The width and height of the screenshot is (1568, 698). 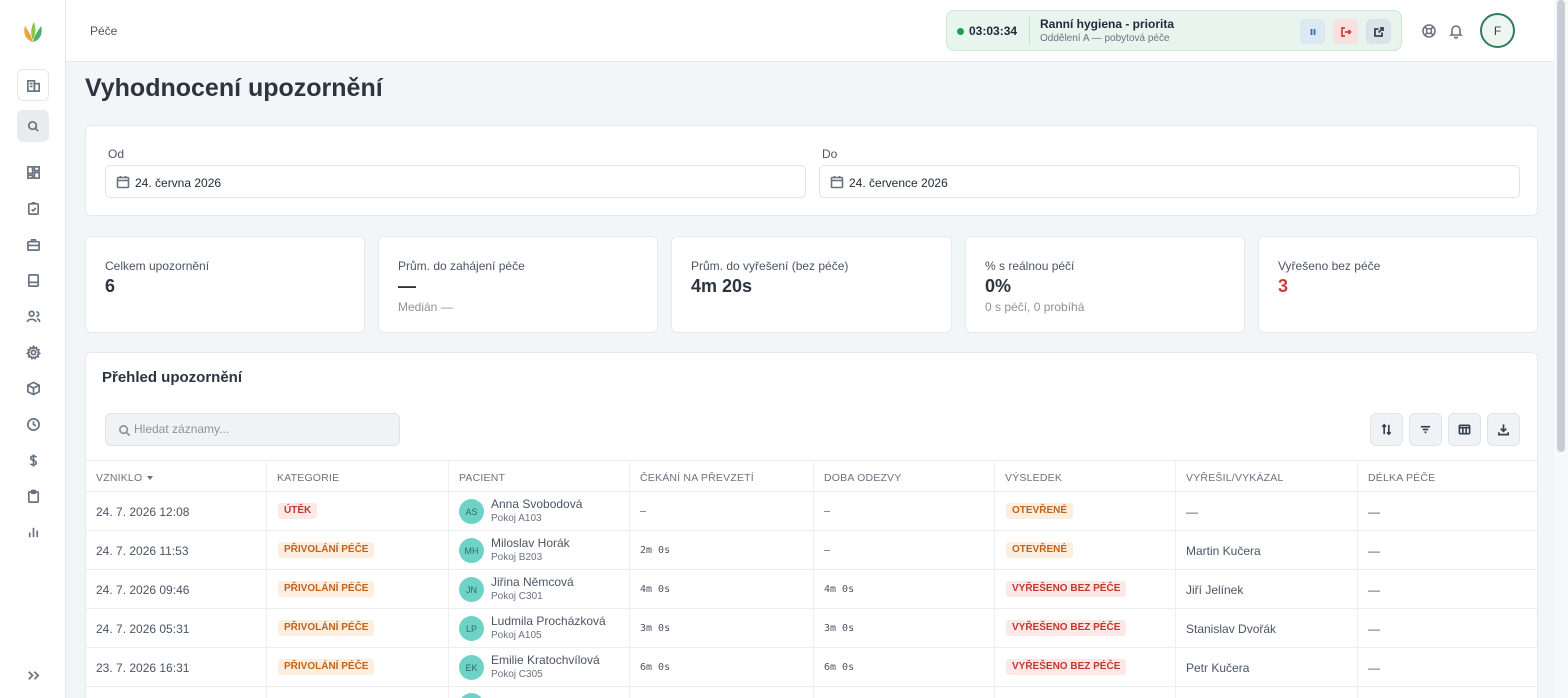 I want to click on stat-value: 6, so click(x=110, y=286).